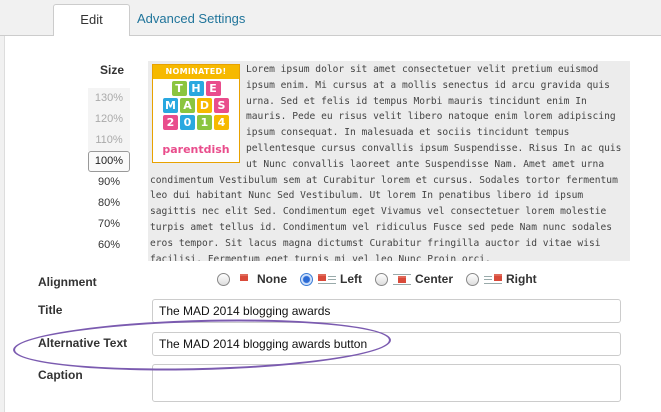  What do you see at coordinates (109, 245) in the screenshot?
I see `size-option-60: 60%` at bounding box center [109, 245].